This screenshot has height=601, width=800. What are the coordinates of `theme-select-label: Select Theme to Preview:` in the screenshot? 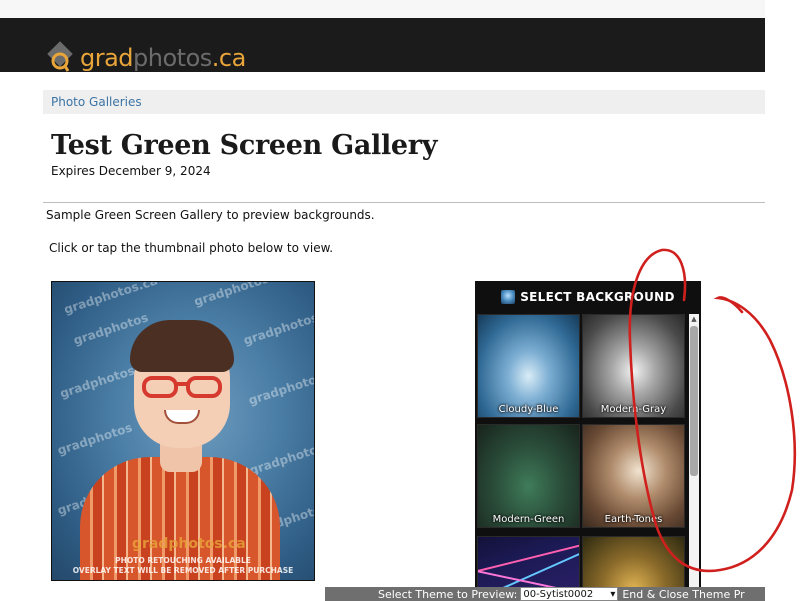 It's located at (448, 594).